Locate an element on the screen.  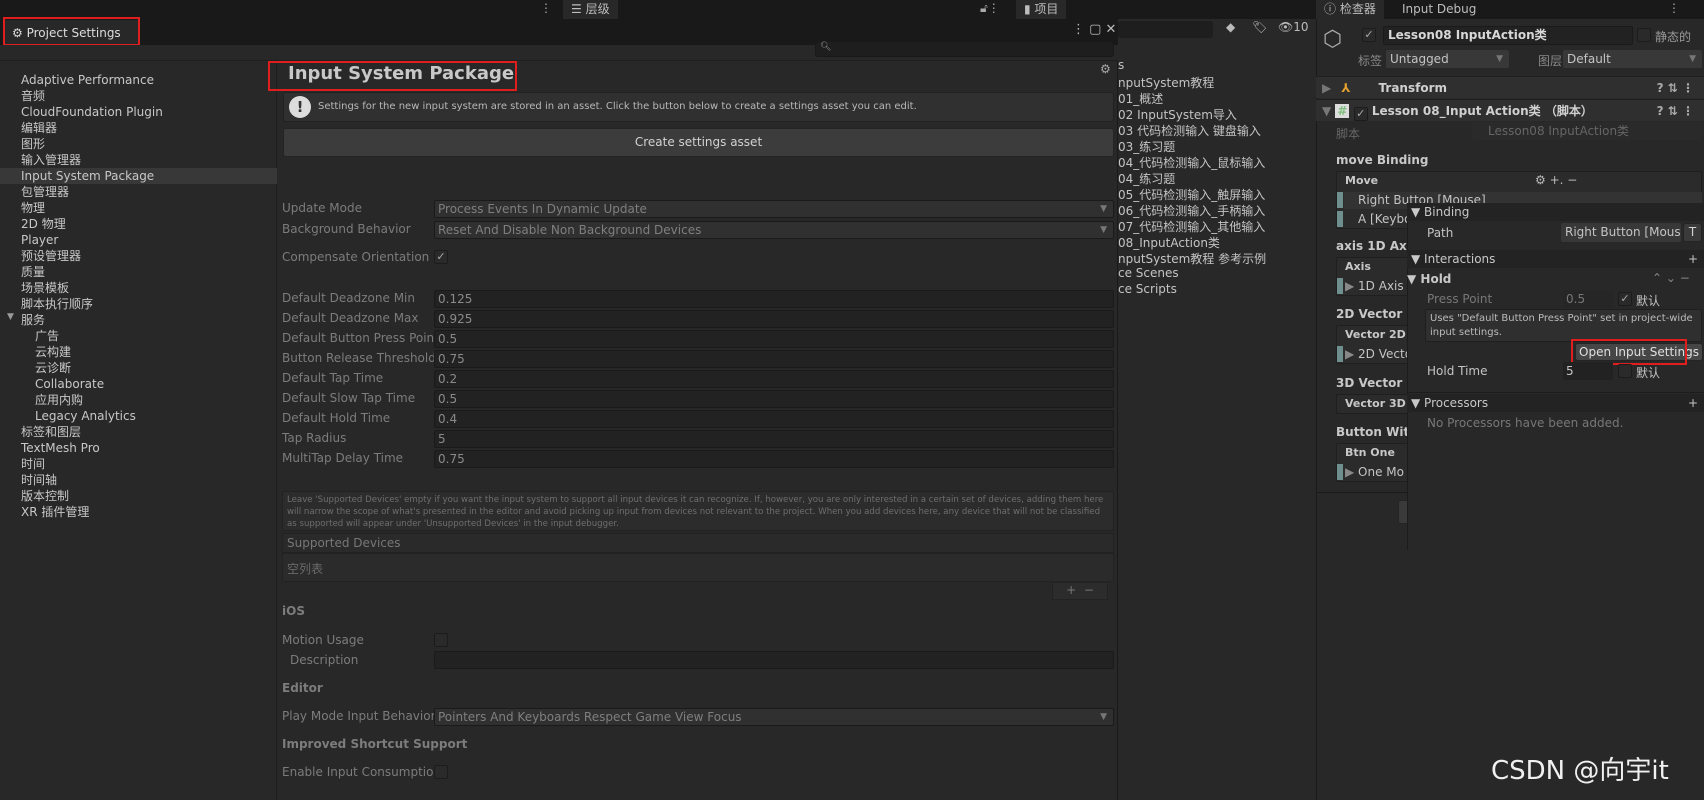
enable-consumption-checkbox is located at coordinates (441, 772).